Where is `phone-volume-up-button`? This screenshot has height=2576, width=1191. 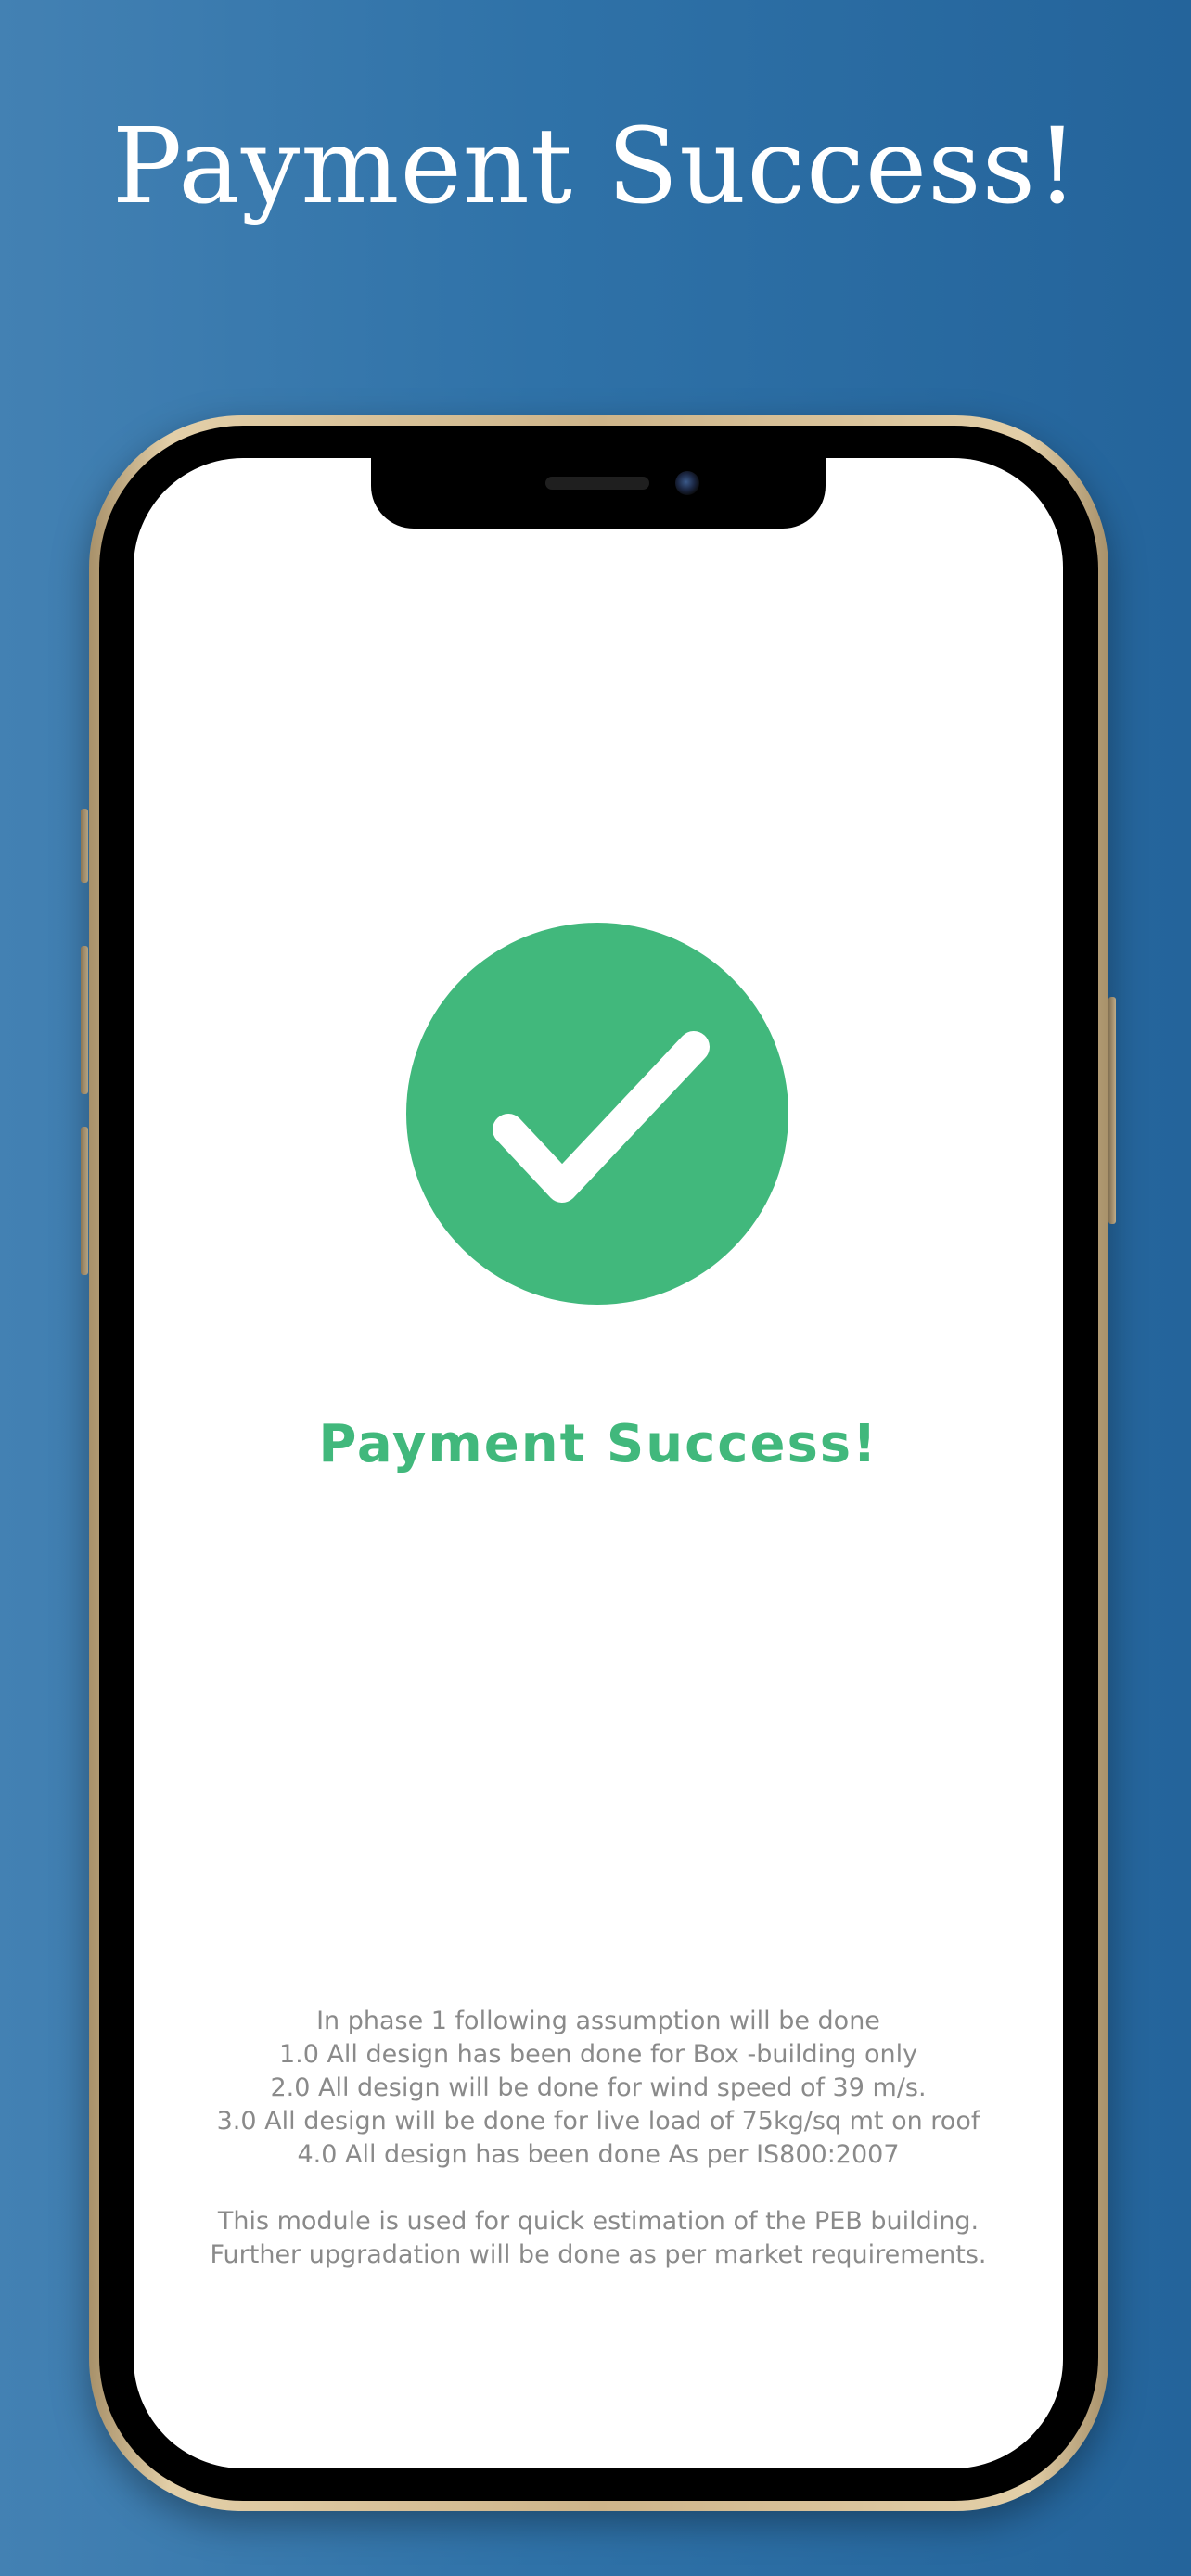 phone-volume-up-button is located at coordinates (84, 1020).